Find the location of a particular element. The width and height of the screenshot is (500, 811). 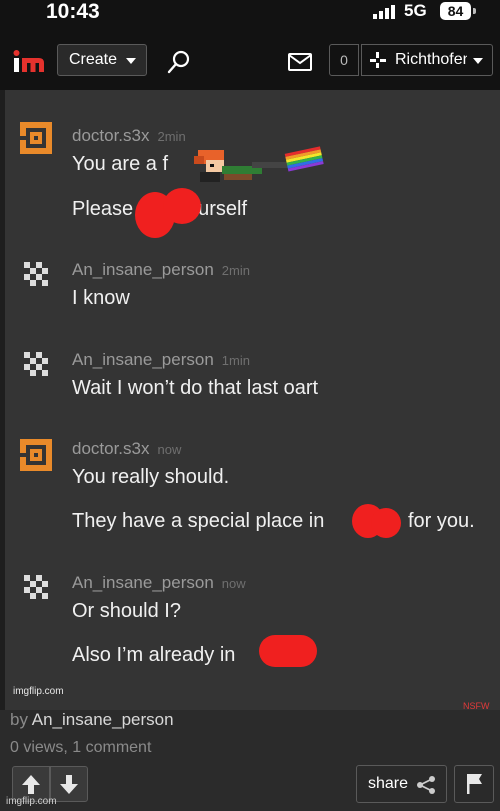

create-dropdown-button: Create is located at coordinates (102, 60).